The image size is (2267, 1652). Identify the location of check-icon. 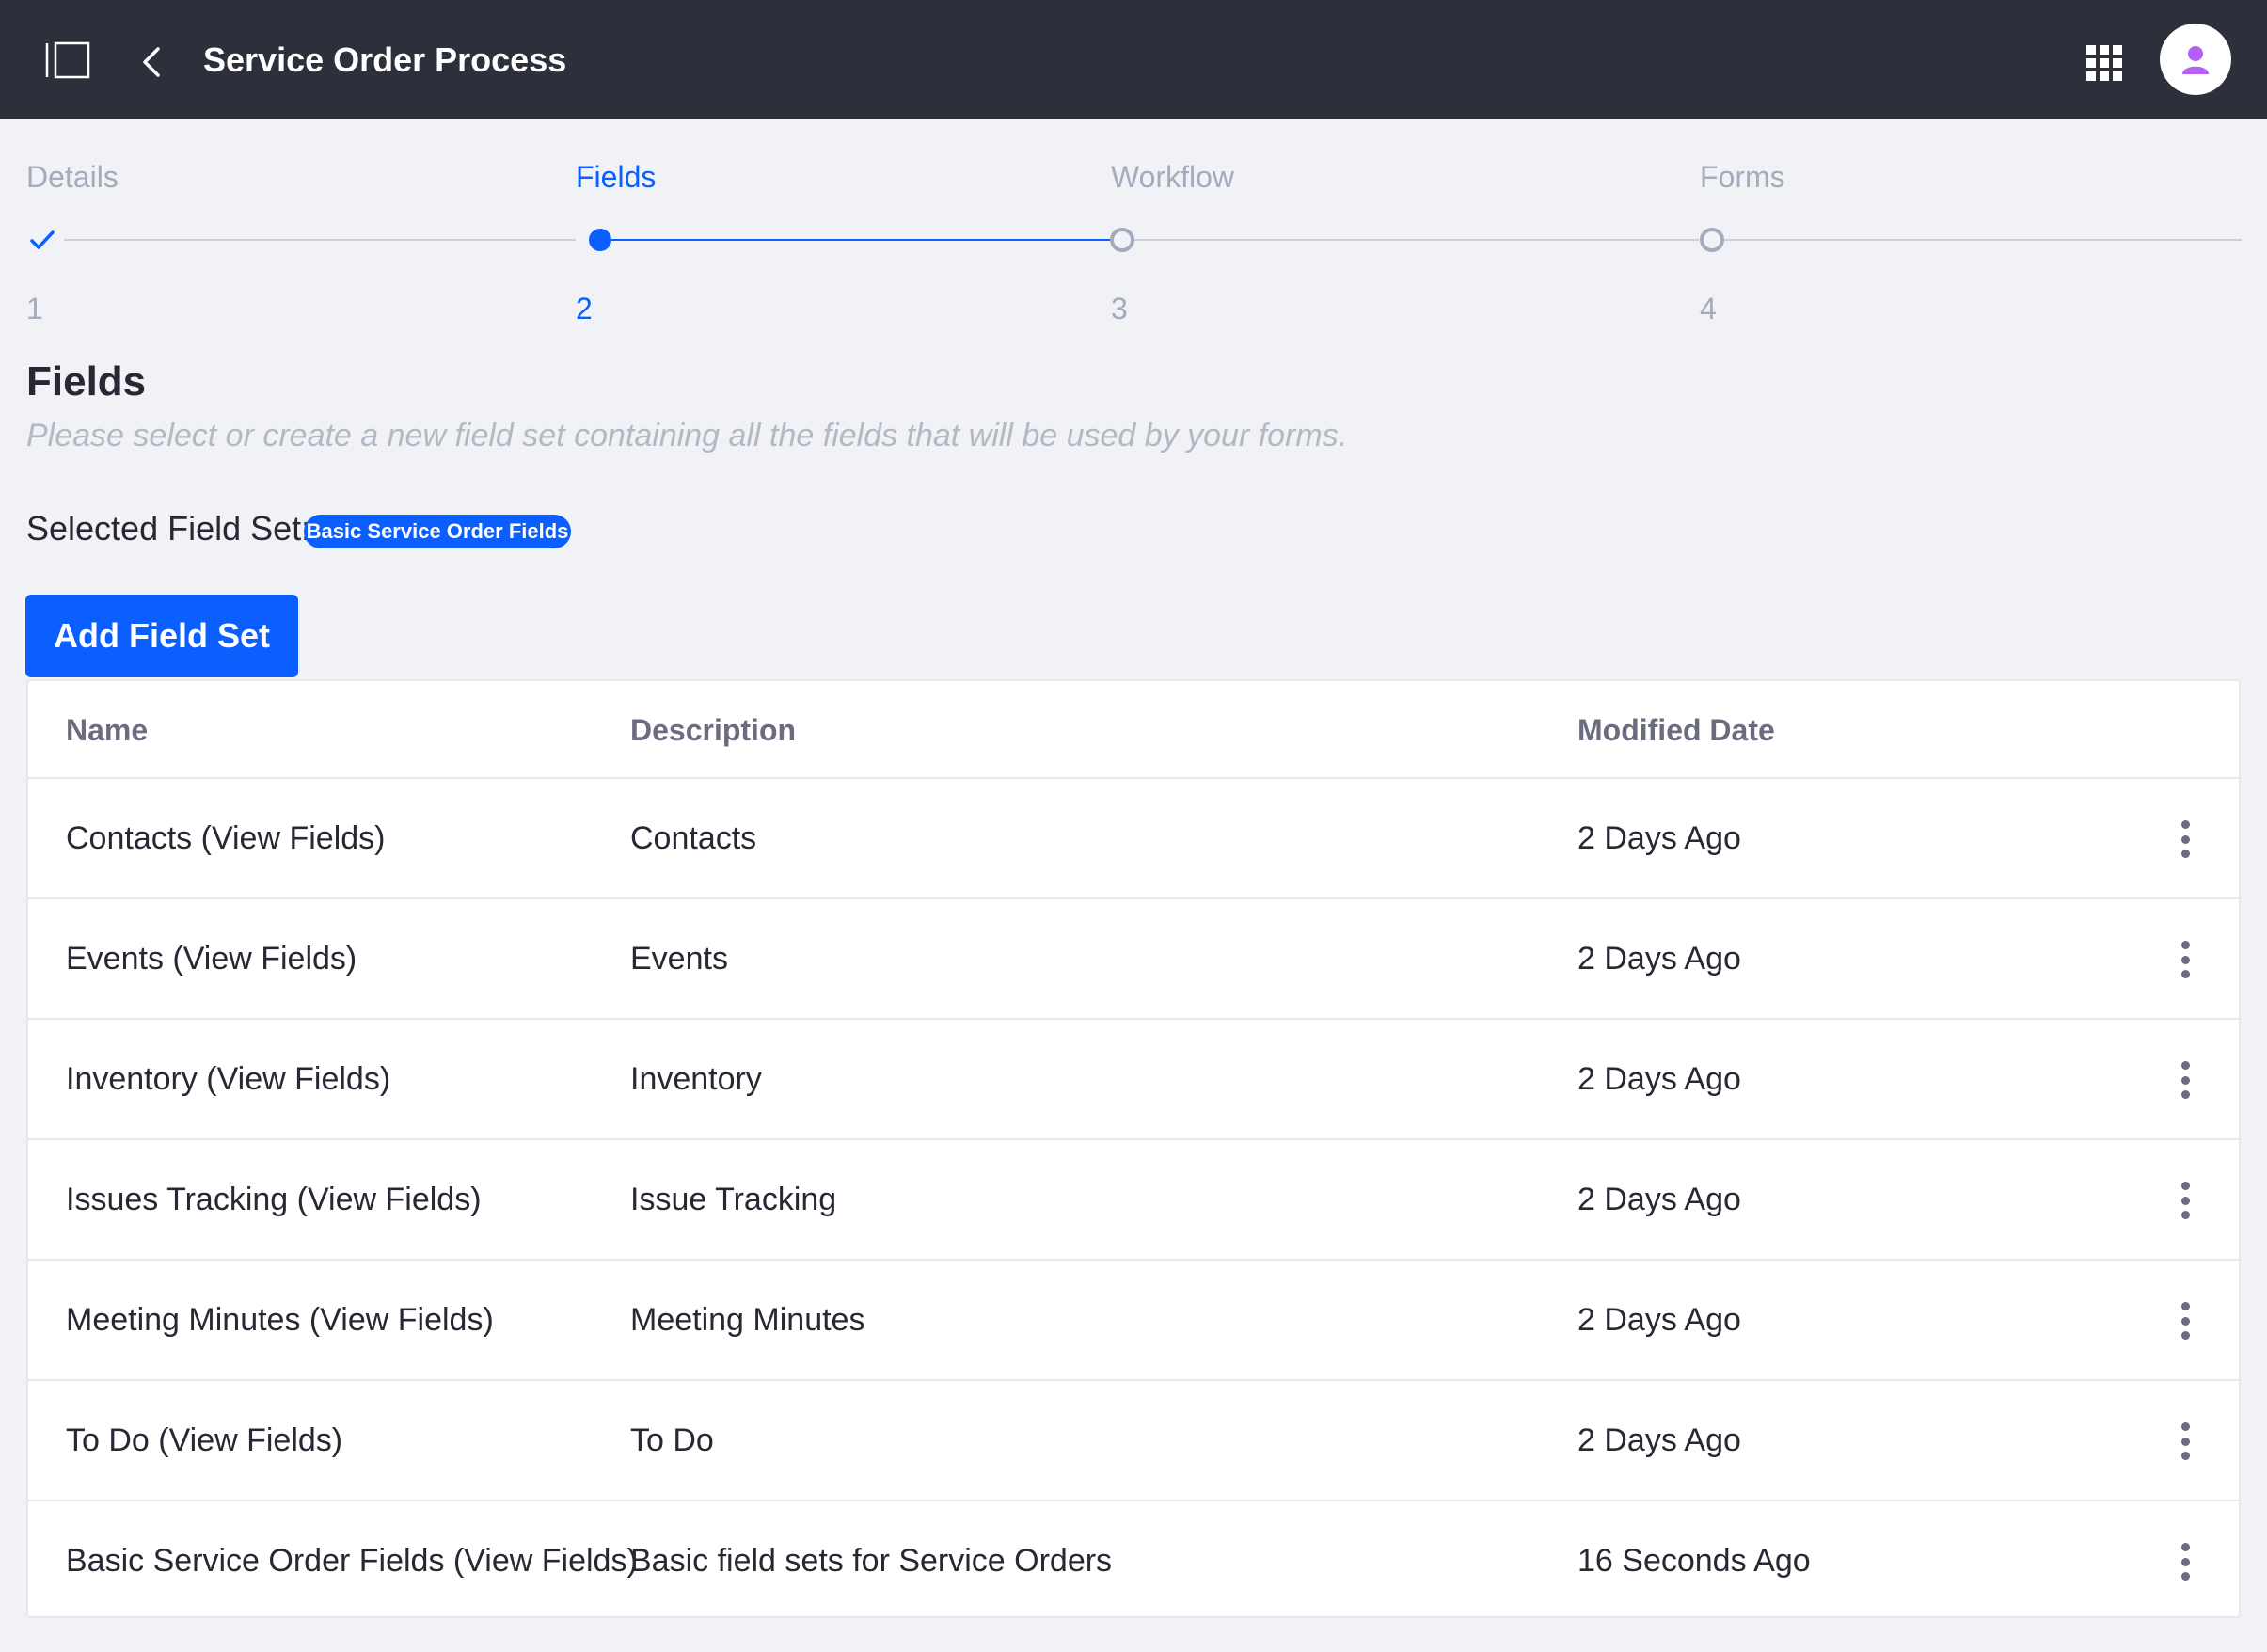
(42, 240).